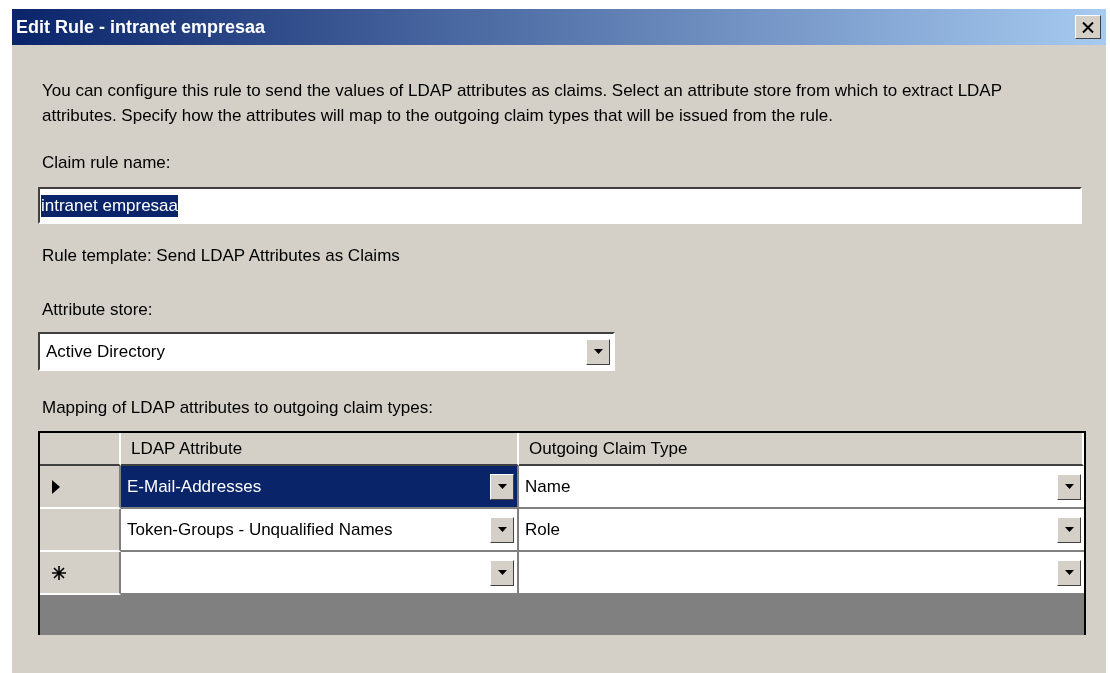 The image size is (1110, 673). What do you see at coordinates (320, 449) in the screenshot?
I see `column-header: LDAP Attribute` at bounding box center [320, 449].